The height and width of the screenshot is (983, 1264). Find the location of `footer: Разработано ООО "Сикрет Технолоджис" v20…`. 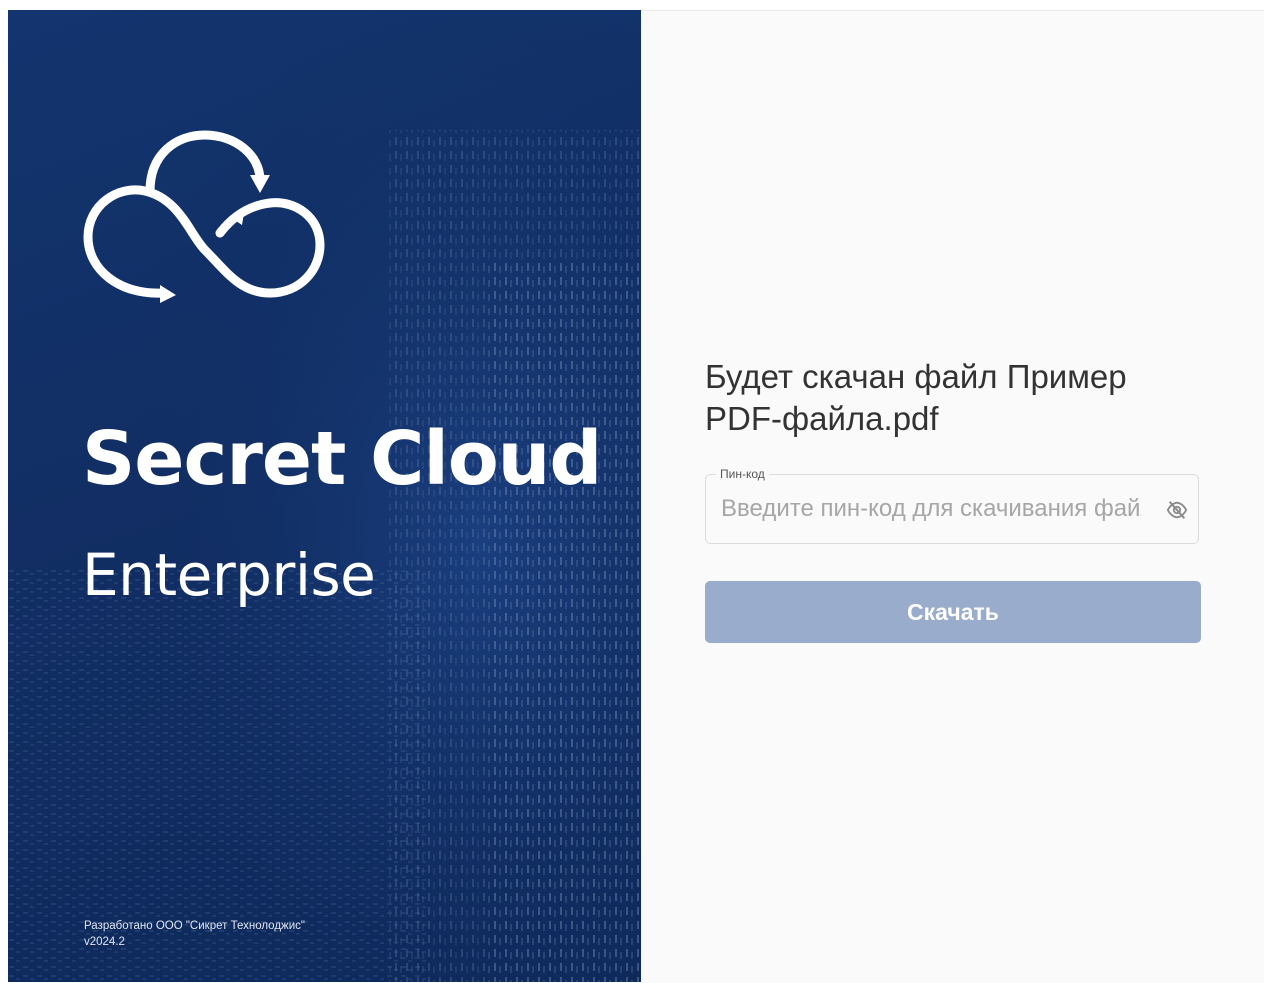

footer: Разработано ООО "Сикрет Технолоджис" v20… is located at coordinates (194, 934).